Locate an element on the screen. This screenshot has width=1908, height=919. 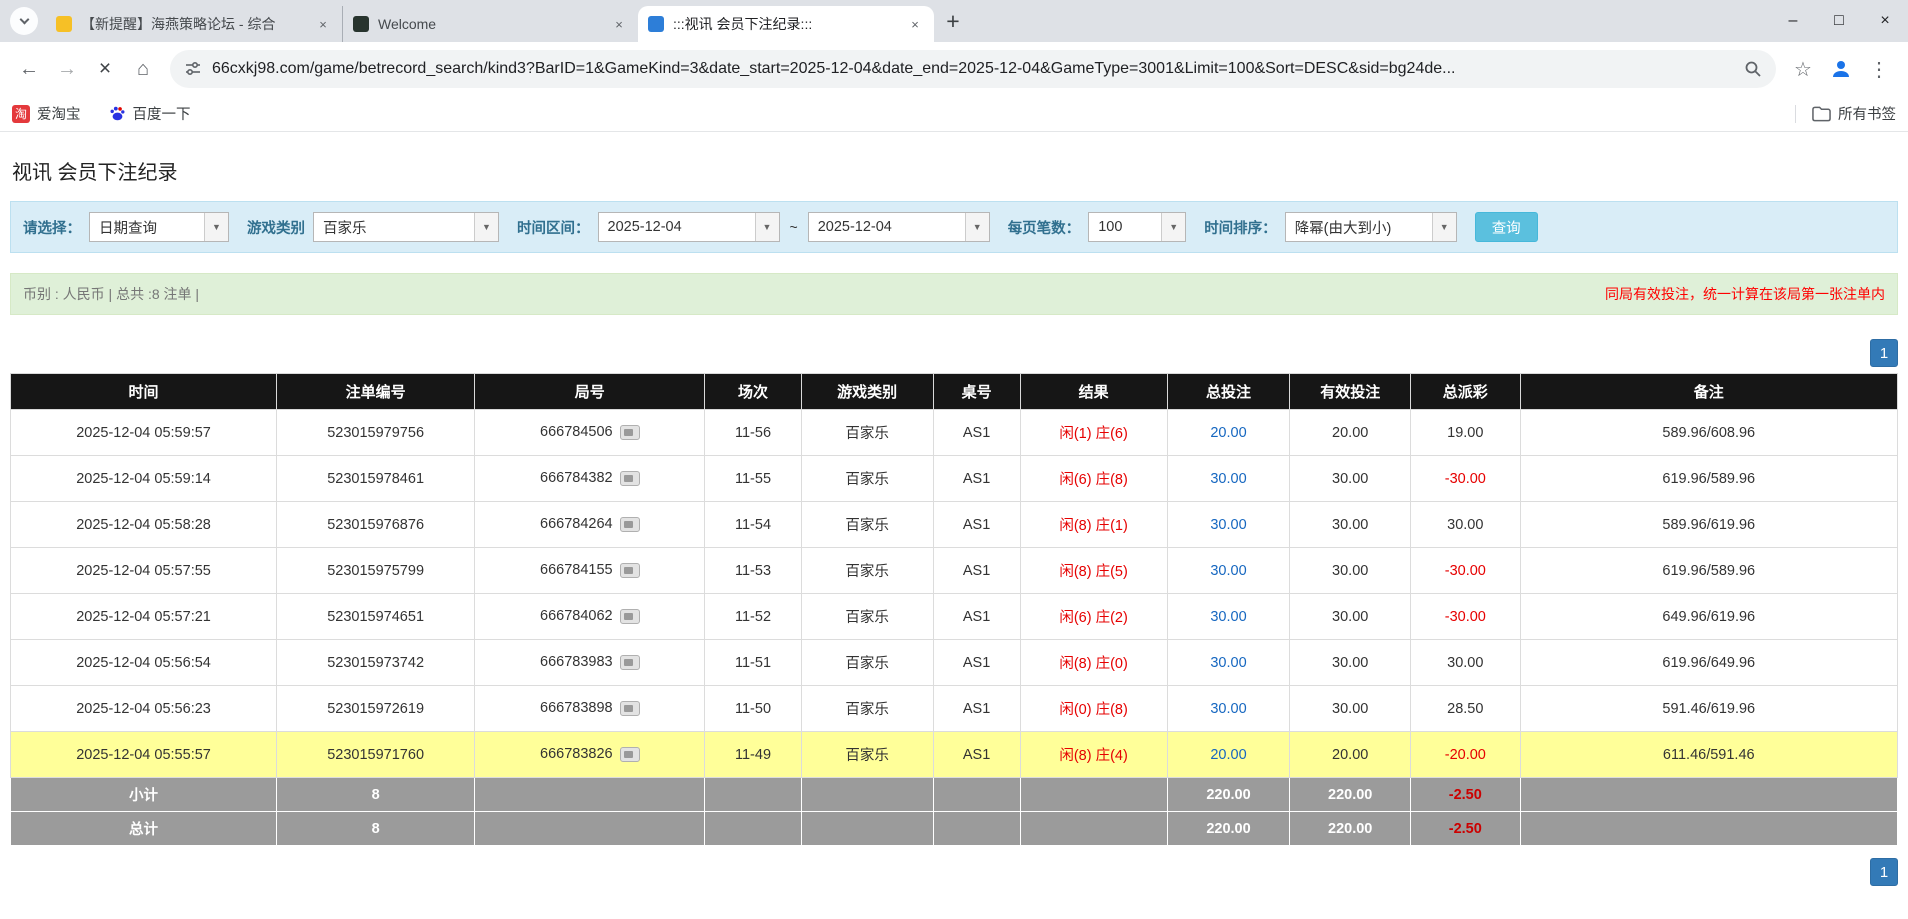
sort-select: 降幂(由大到小) ▼ is located at coordinates (1370, 227).